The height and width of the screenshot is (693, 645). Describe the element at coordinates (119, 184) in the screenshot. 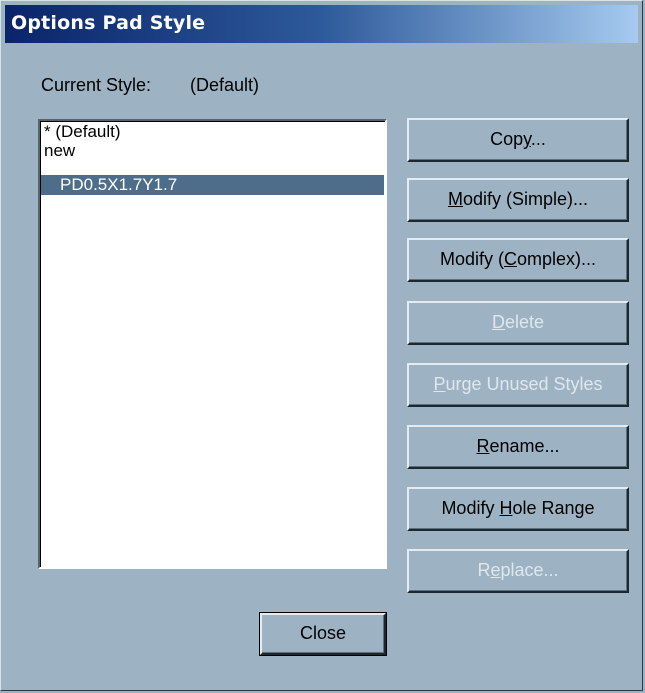

I see `list-item-label: PD0.5X1.7Y1.7` at that location.